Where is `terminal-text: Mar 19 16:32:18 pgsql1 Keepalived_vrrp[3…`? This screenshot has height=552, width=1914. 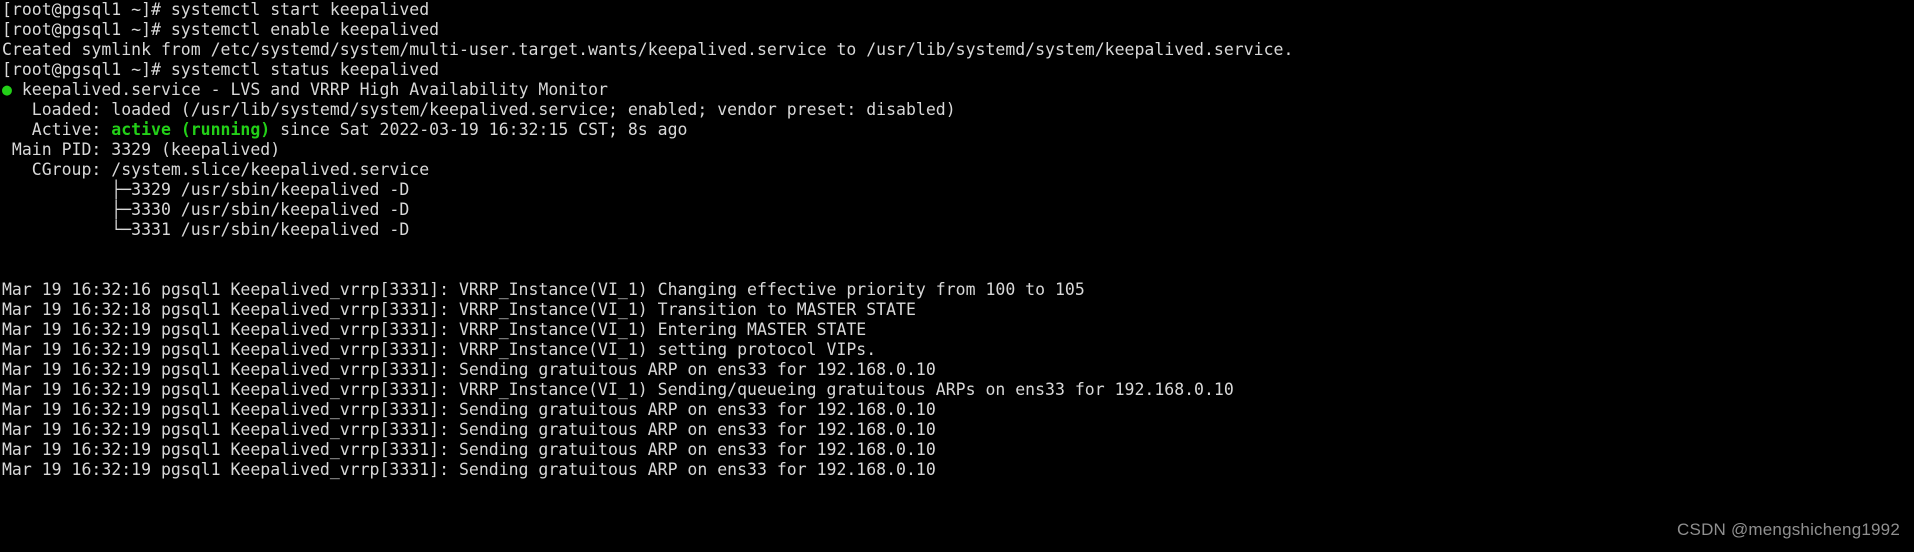 terminal-text: Mar 19 16:32:18 pgsql1 Keepalived_vrrp[3… is located at coordinates (459, 309).